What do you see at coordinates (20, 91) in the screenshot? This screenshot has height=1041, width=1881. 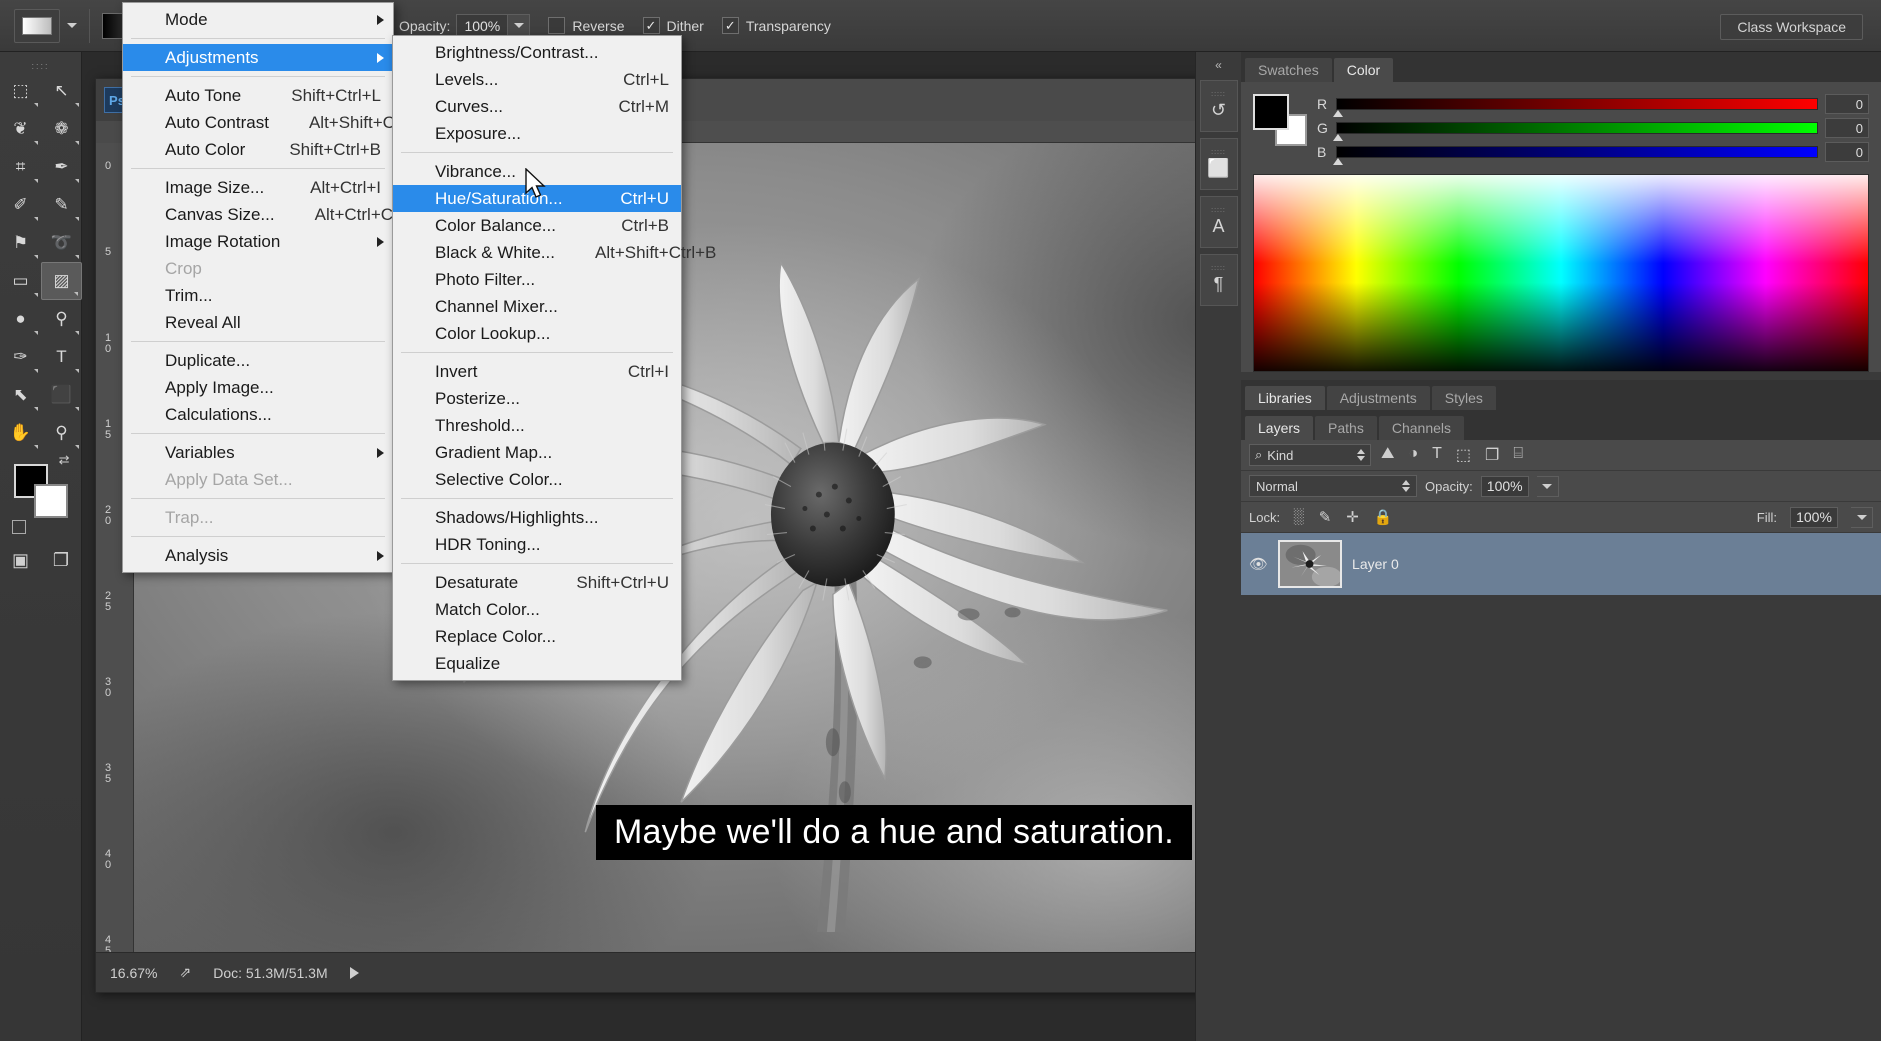 I see `rectangular-marquee-tool: ⬚` at bounding box center [20, 91].